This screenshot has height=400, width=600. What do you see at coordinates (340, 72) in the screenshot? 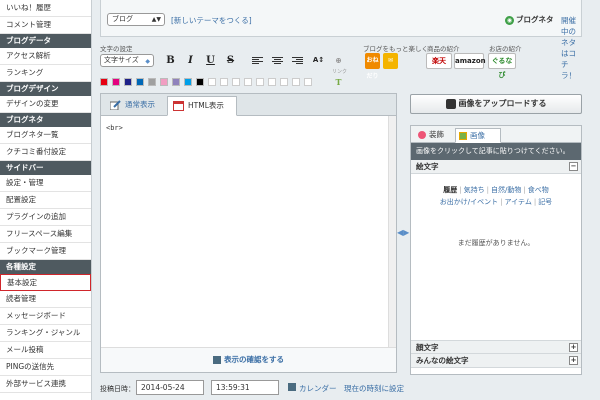
I see `link-label: リンク` at bounding box center [340, 72].